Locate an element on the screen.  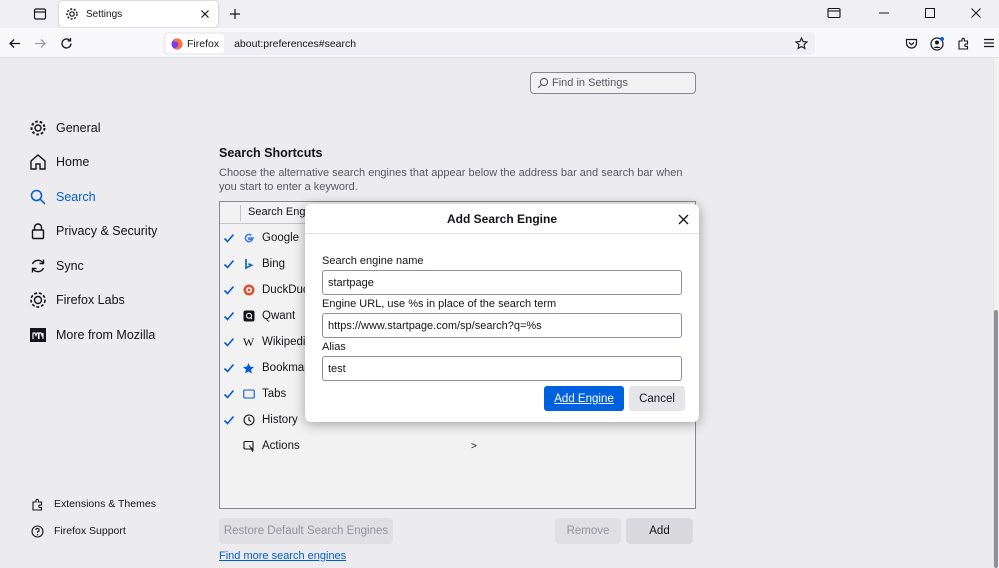
maximize-button is located at coordinates (930, 13).